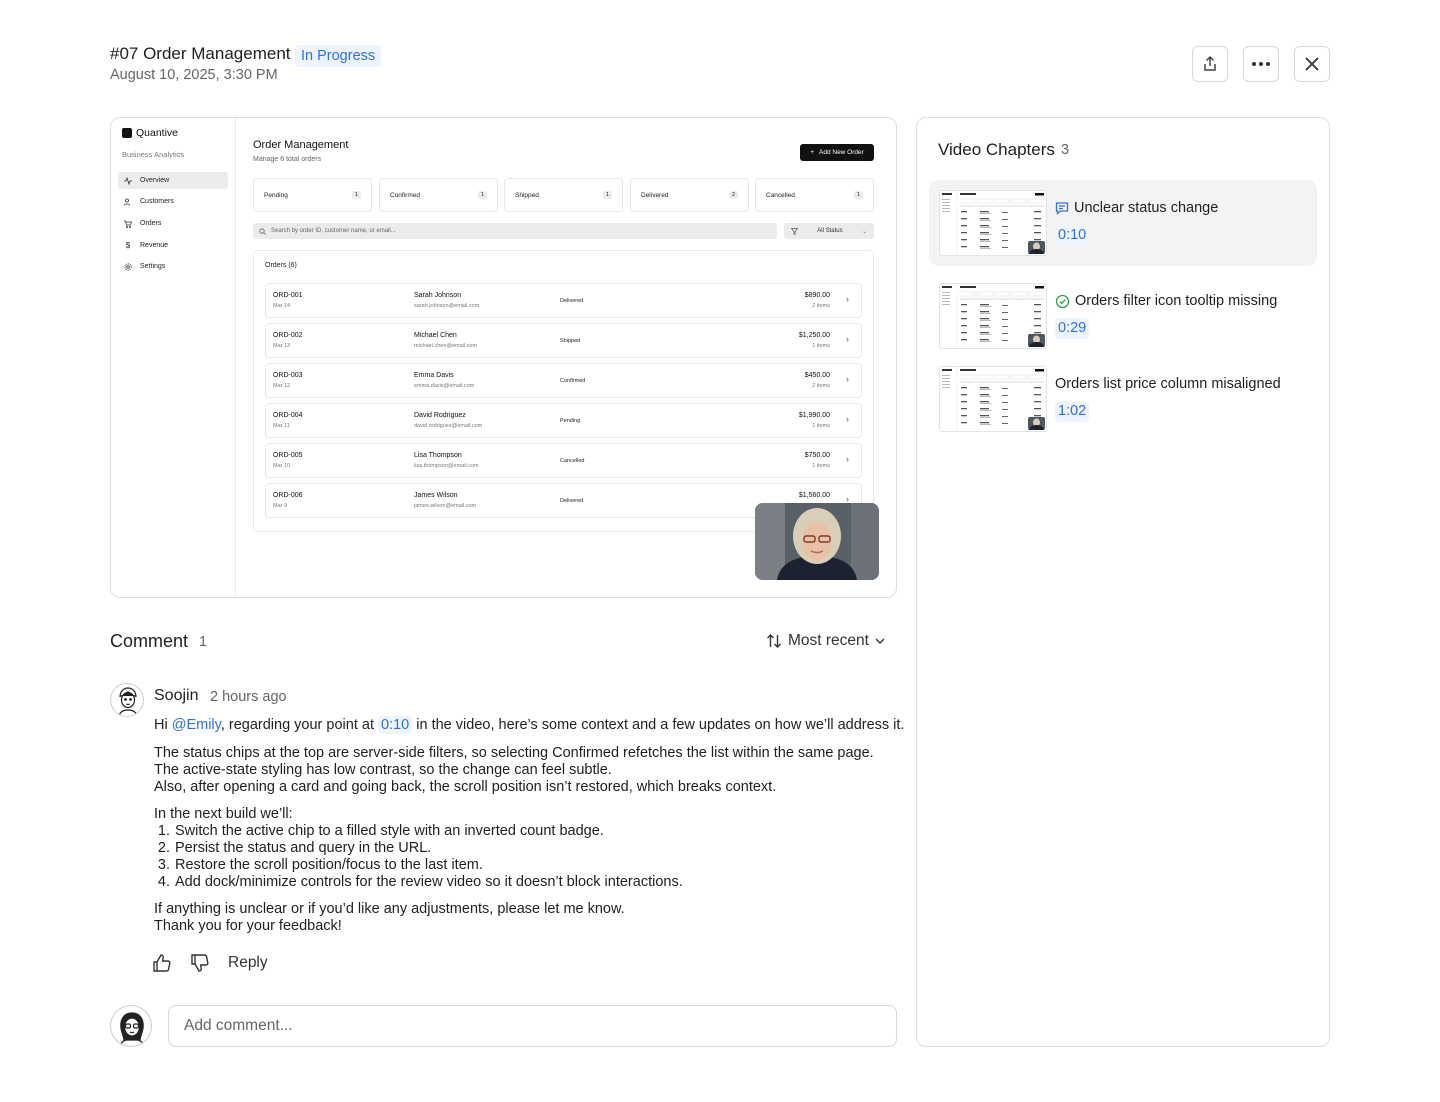 This screenshot has height=1102, width=1440. I want to click on chapter-item: Orders filter icon tooltip missing 0:29, so click(1123, 316).